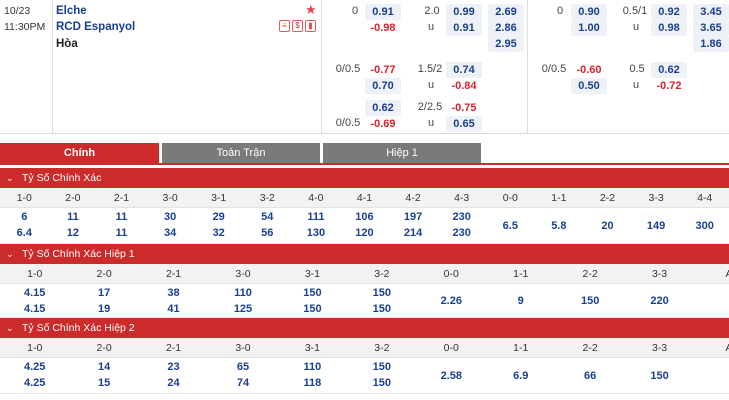  Describe the element at coordinates (79, 153) in the screenshot. I see `tab-main: Chính` at that location.